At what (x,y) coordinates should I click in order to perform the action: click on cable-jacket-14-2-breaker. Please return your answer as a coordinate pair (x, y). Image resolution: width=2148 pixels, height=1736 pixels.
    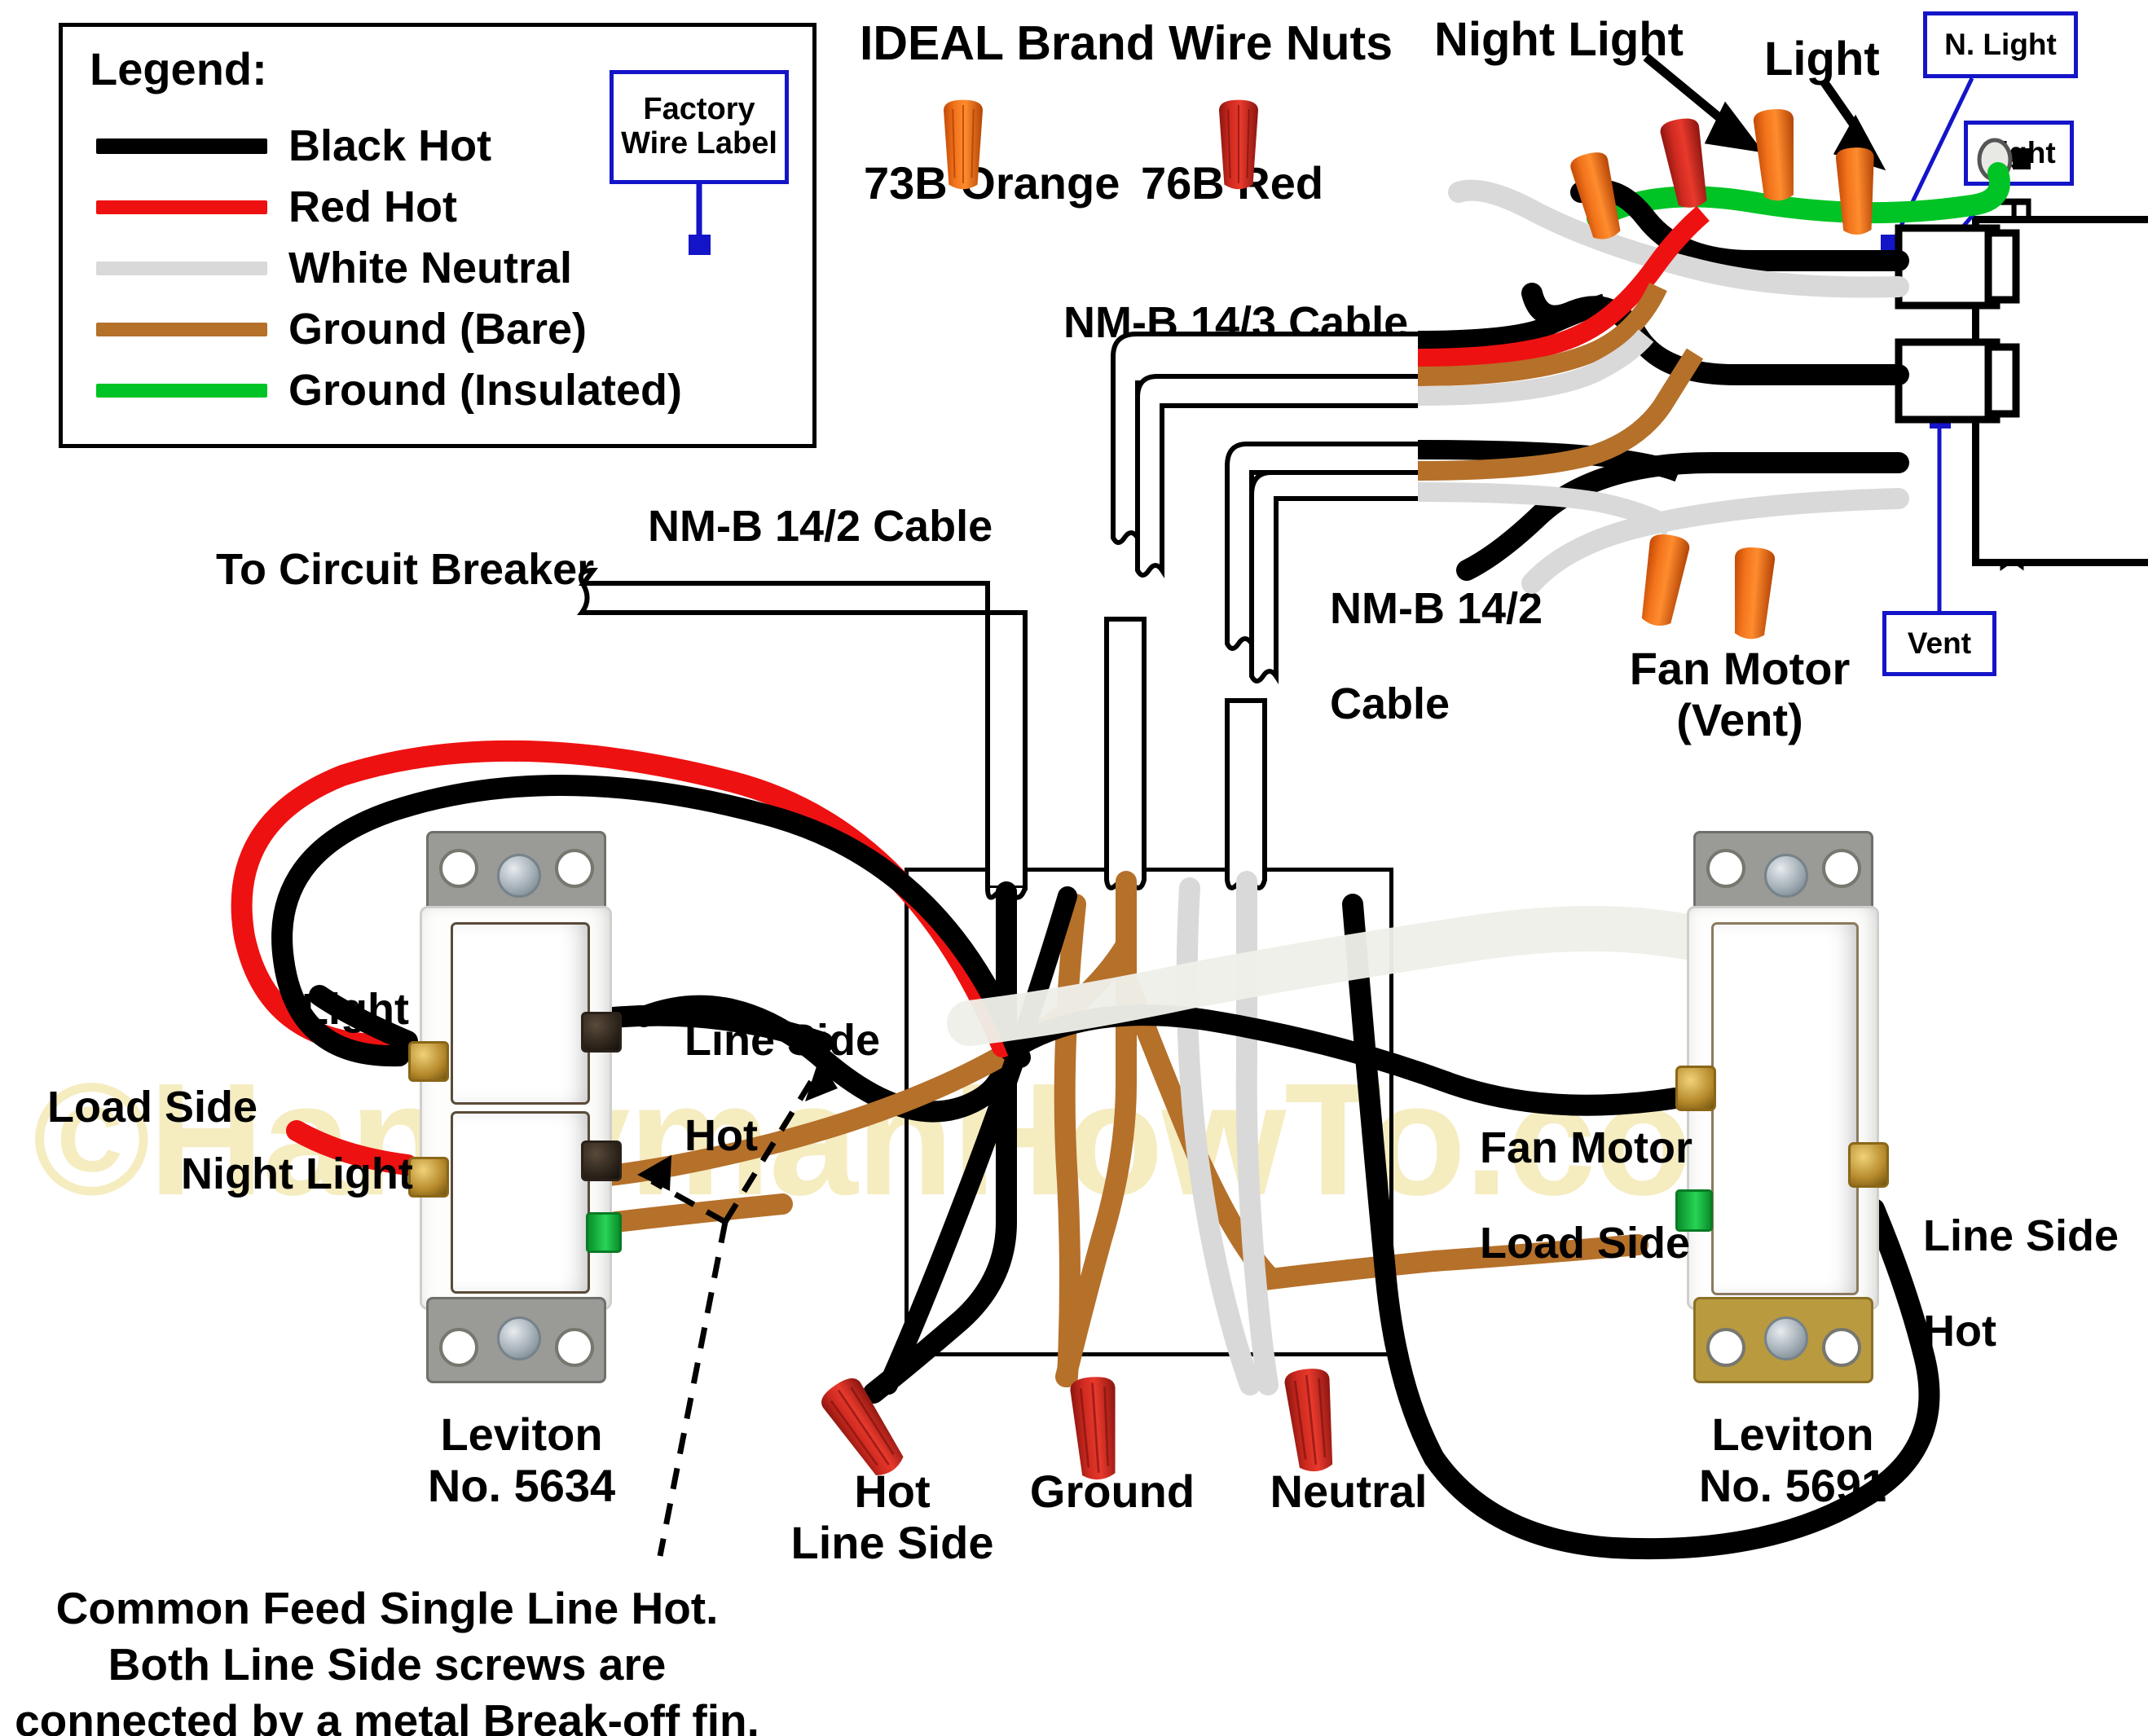
    Looking at the image, I should click on (802, 728).